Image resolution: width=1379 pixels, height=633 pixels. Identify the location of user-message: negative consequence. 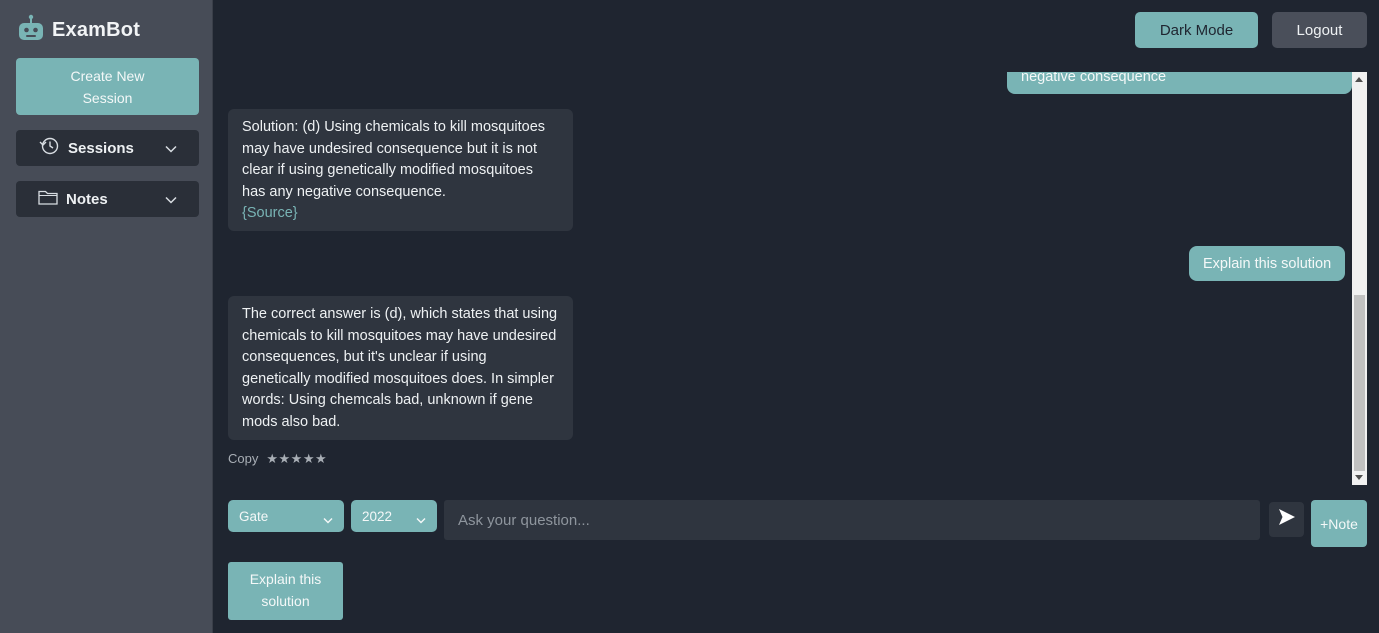
(1179, 83).